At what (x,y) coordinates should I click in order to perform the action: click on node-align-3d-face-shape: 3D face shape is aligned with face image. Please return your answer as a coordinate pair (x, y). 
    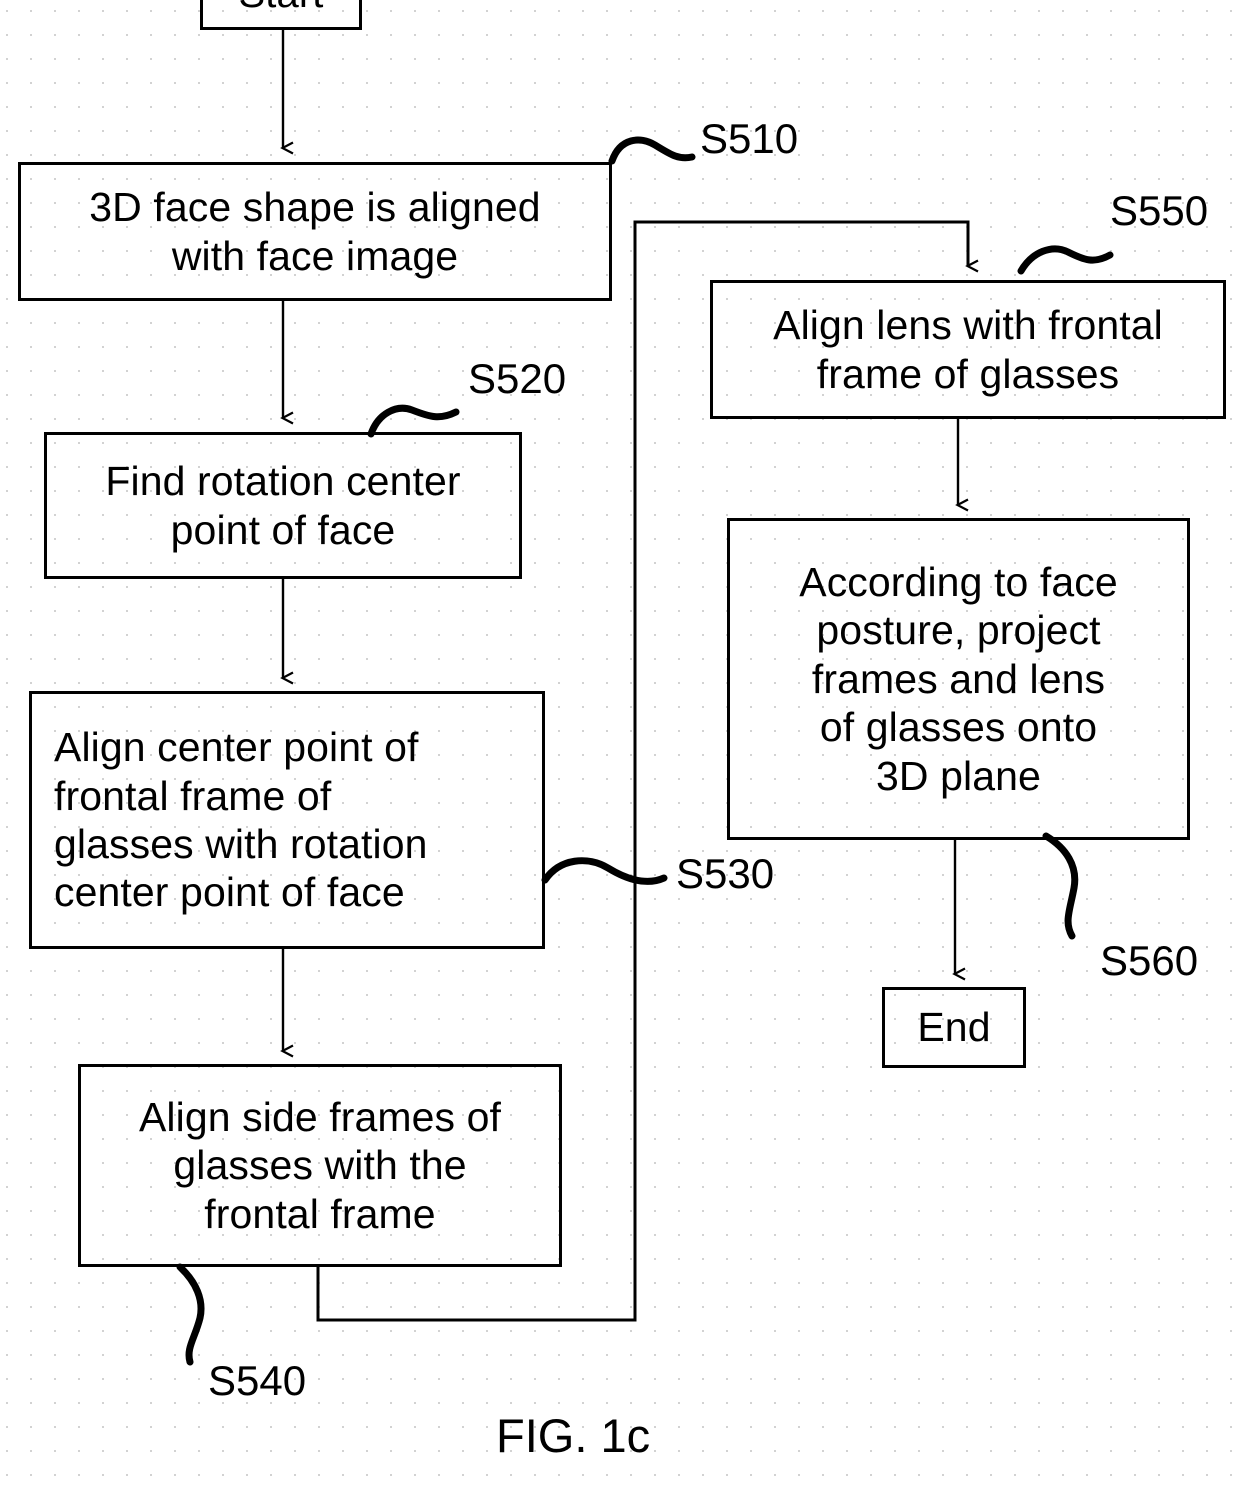
    Looking at the image, I should click on (315, 231).